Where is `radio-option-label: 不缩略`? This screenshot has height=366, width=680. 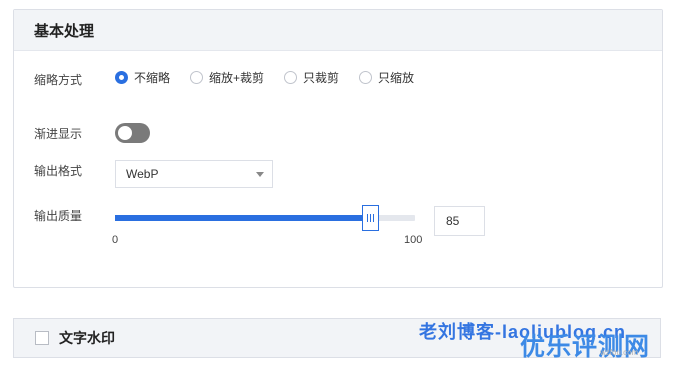 radio-option-label: 不缩略 is located at coordinates (152, 78).